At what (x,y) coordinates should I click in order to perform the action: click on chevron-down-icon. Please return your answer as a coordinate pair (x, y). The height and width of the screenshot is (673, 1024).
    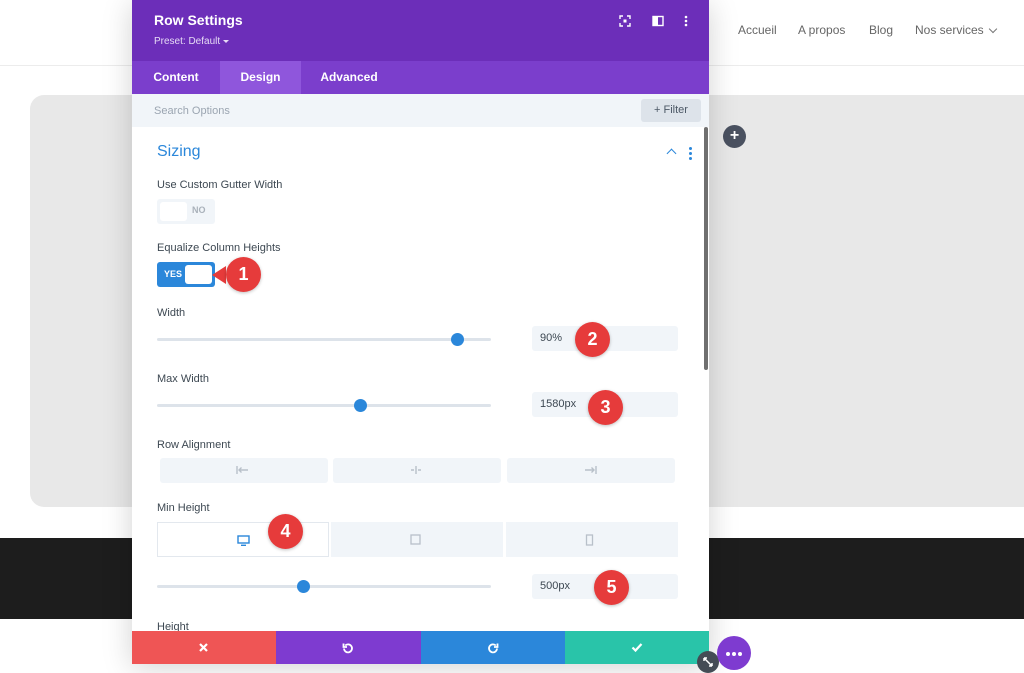
    Looking at the image, I should click on (993, 29).